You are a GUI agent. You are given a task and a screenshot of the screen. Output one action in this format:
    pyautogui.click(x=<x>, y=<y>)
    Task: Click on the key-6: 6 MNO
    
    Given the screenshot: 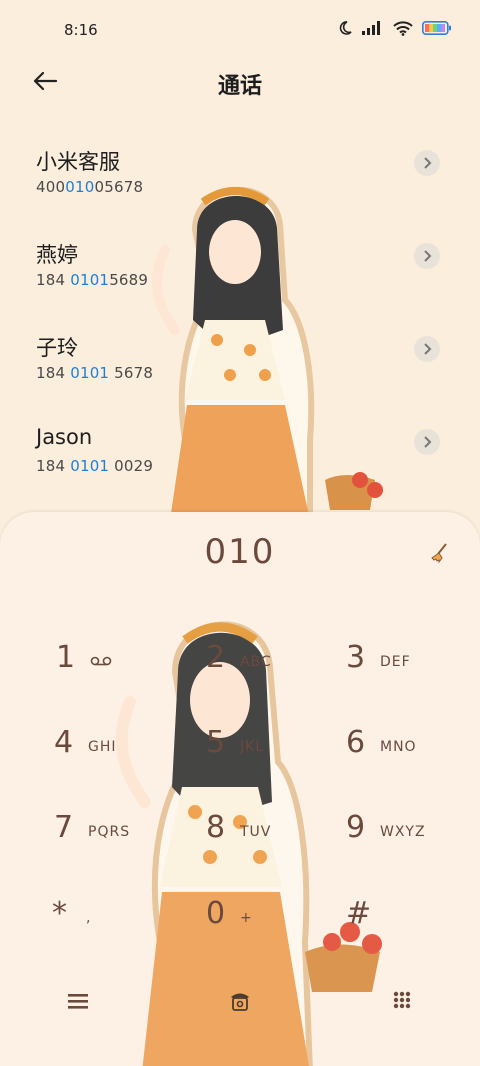 What is the action you would take?
    pyautogui.click(x=401, y=755)
    